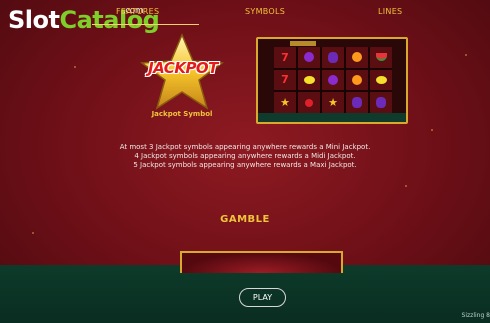 The width and height of the screenshot is (490, 323). What do you see at coordinates (245, 219) in the screenshot?
I see `gamble-heading: GAMBLE` at bounding box center [245, 219].